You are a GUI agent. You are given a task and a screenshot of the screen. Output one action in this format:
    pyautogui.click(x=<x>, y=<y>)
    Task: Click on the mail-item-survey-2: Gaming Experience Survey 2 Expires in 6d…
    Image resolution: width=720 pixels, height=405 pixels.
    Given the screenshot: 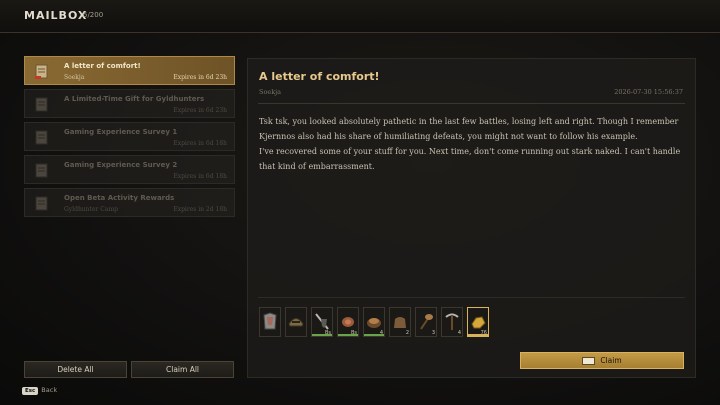 What is the action you would take?
    pyautogui.click(x=129, y=169)
    